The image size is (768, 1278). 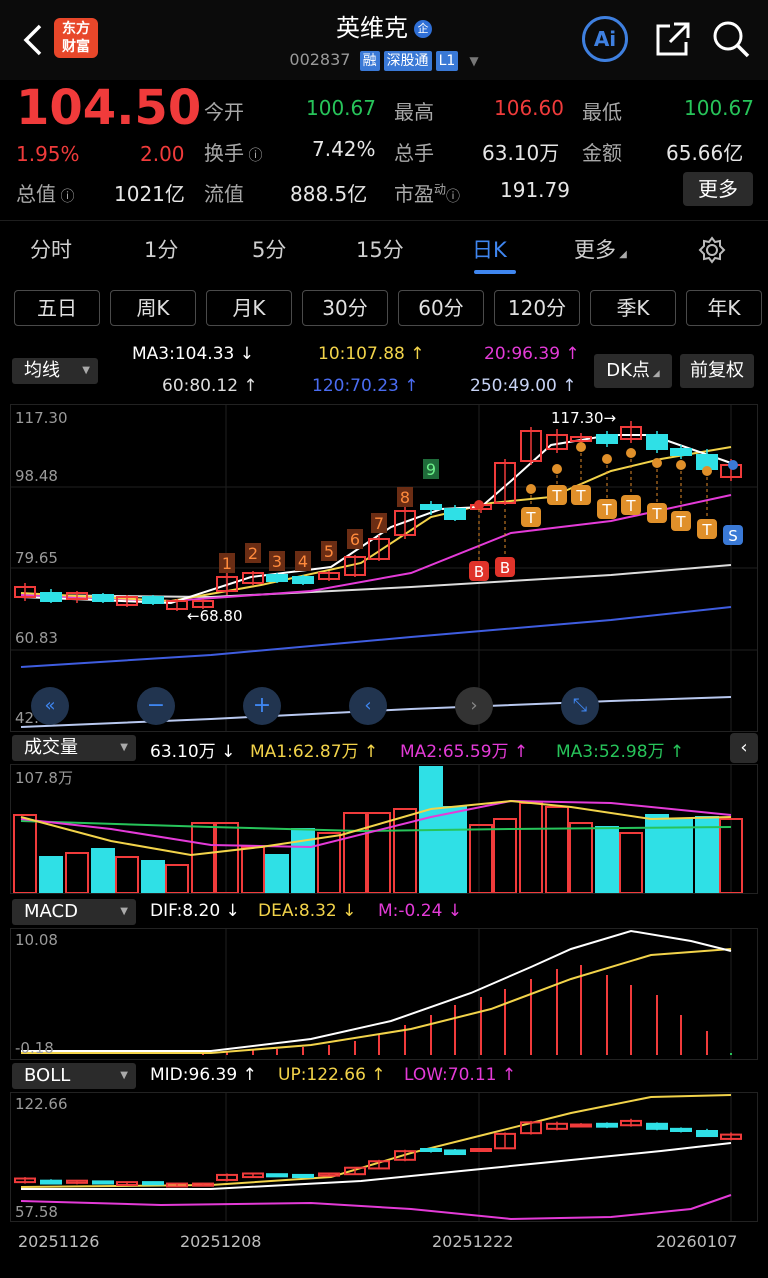 What do you see at coordinates (161, 249) in the screenshot?
I see `tab-1min: 1分` at bounding box center [161, 249].